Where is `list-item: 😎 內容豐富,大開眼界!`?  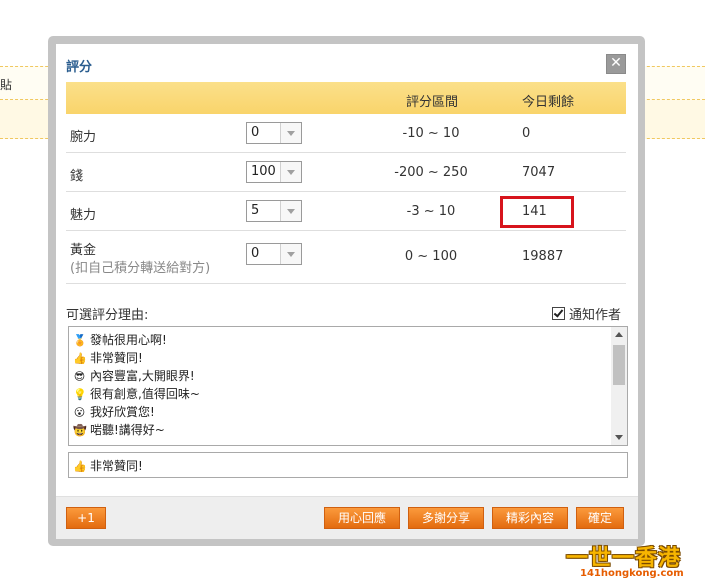
list-item: 😎 內容豐富,大開眼界! is located at coordinates (134, 375).